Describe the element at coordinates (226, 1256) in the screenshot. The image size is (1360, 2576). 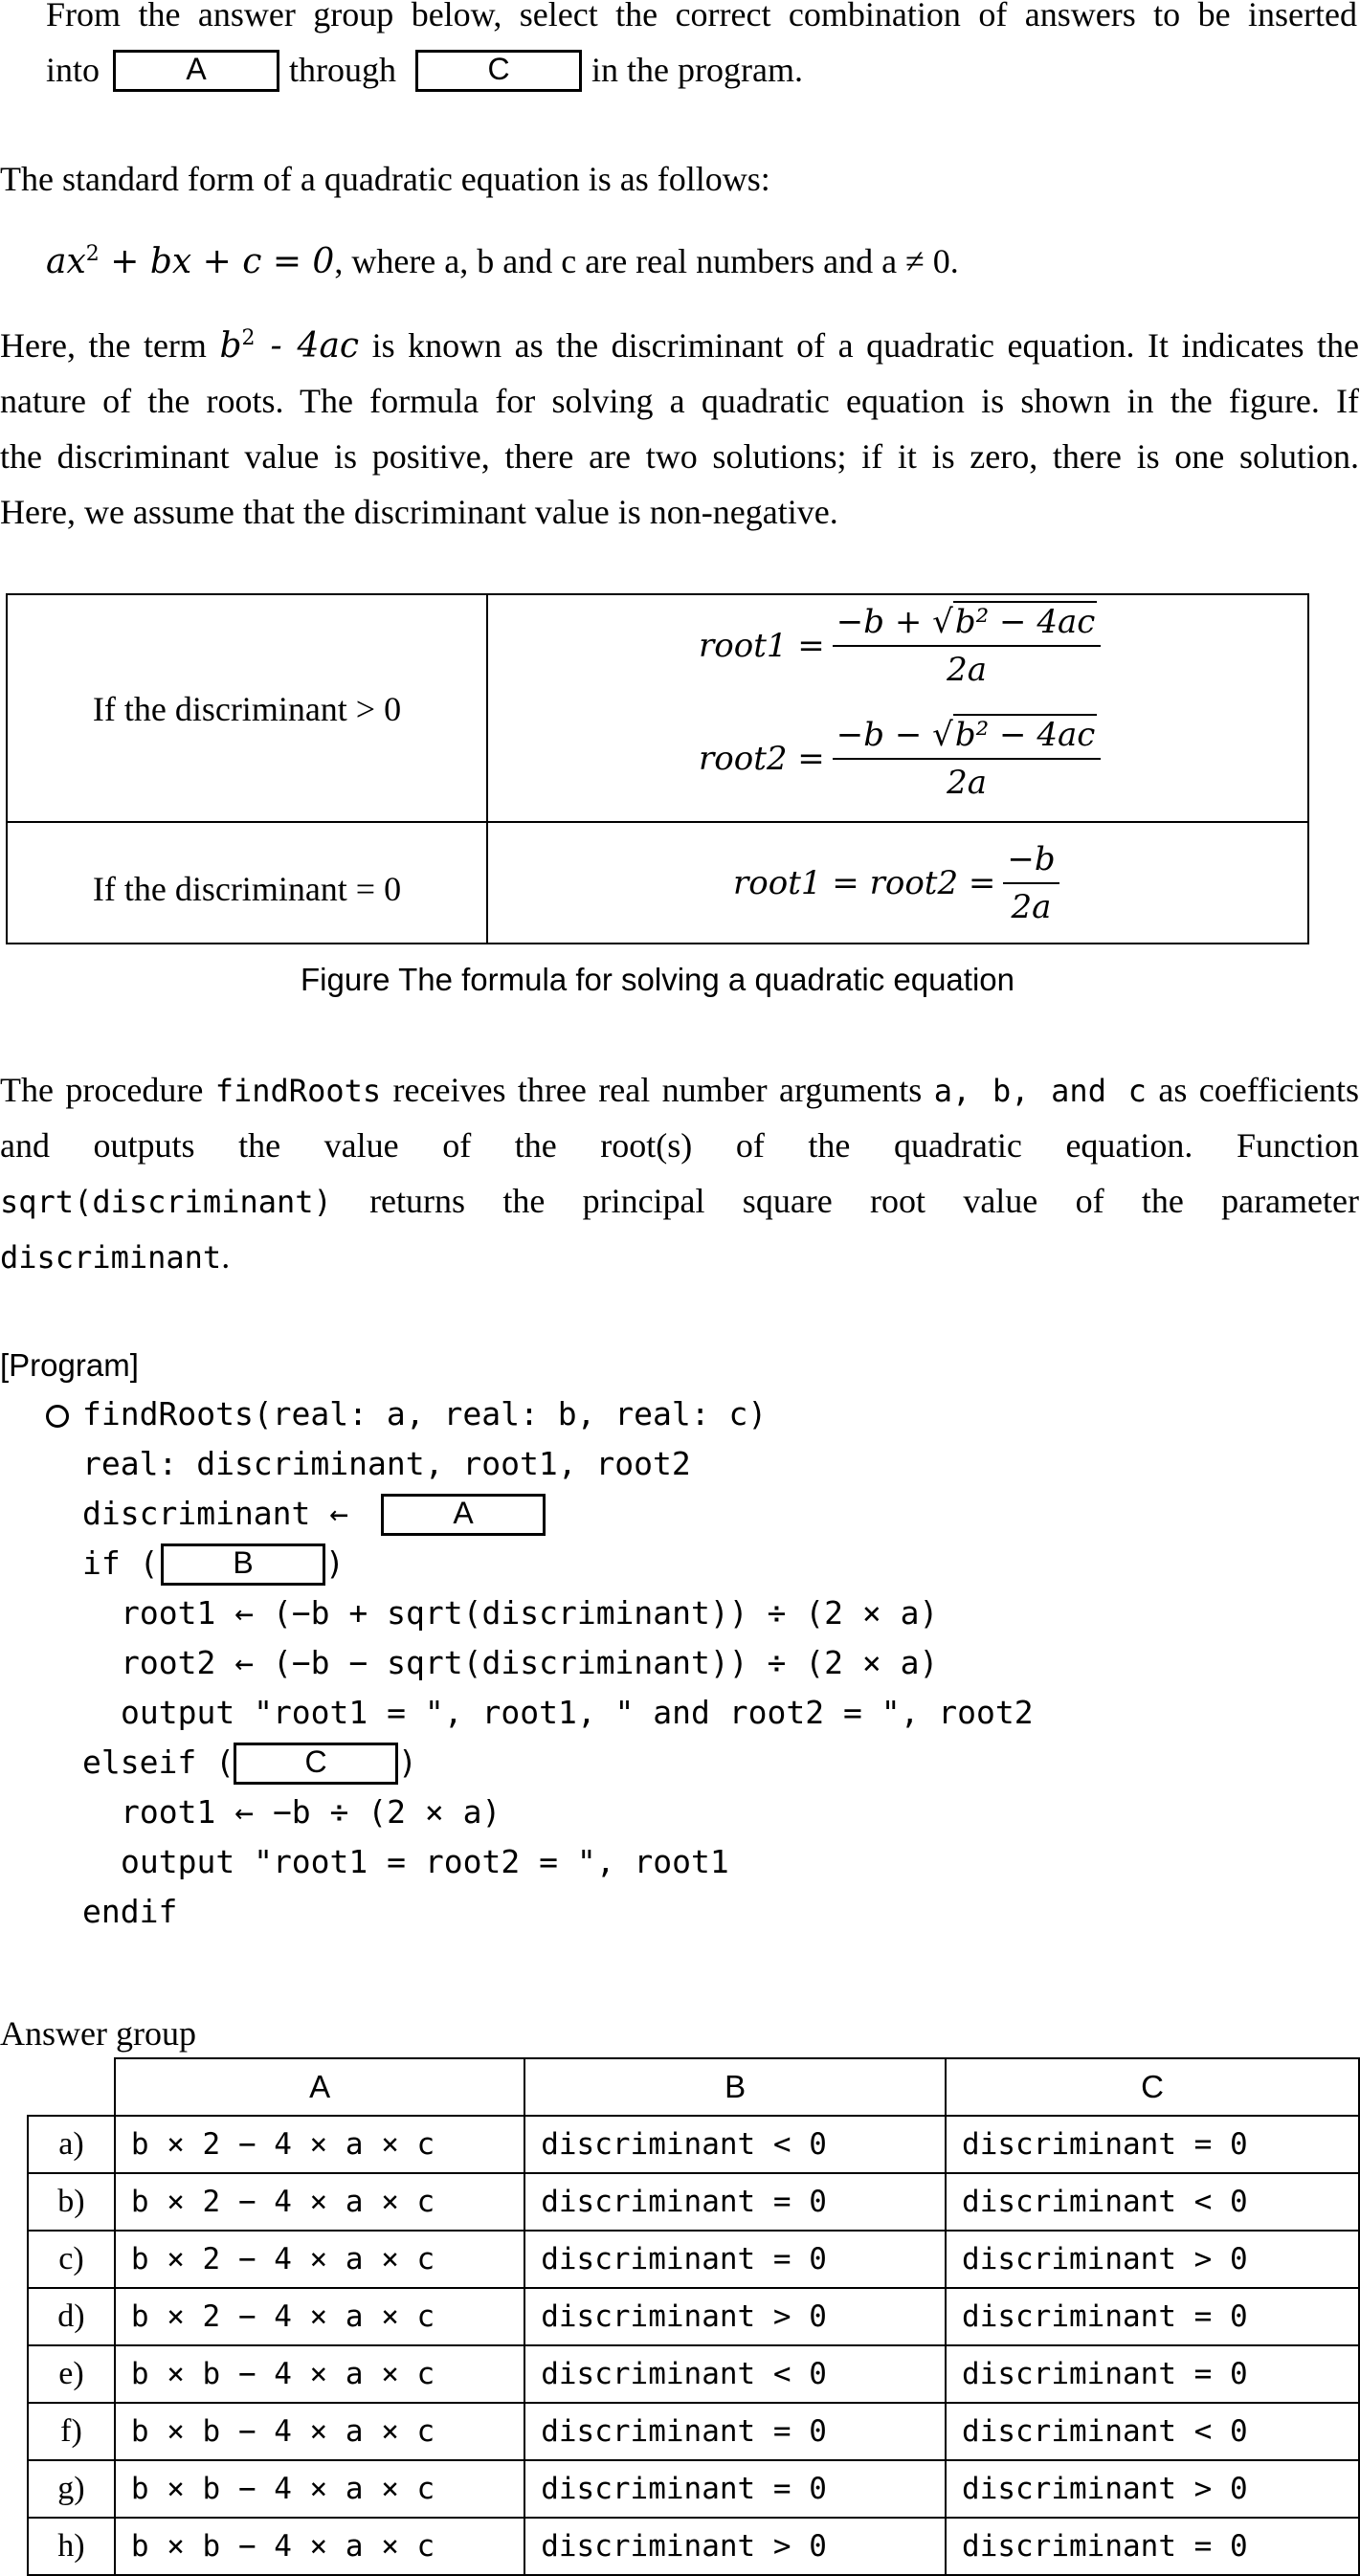
I see `procedure-line-4-text: .` at that location.